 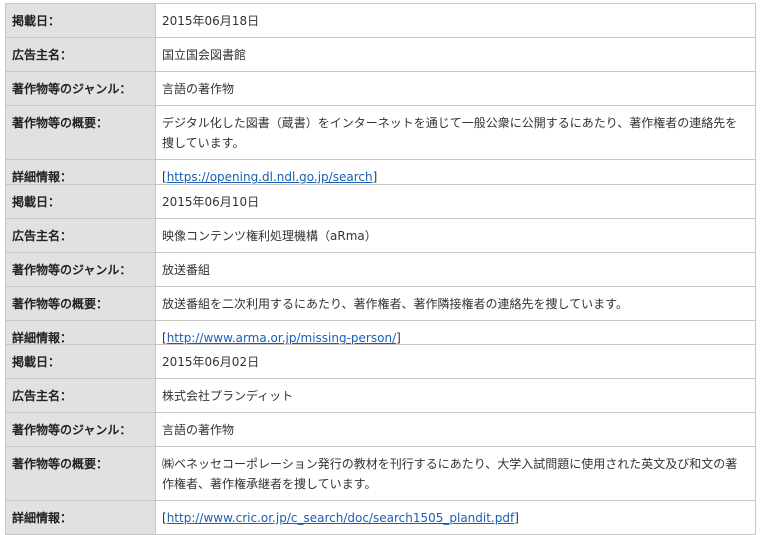 What do you see at coordinates (455, 235) in the screenshot?
I see `advertiser-value: 映像コンテンツ権利処理機構（aRma）` at bounding box center [455, 235].